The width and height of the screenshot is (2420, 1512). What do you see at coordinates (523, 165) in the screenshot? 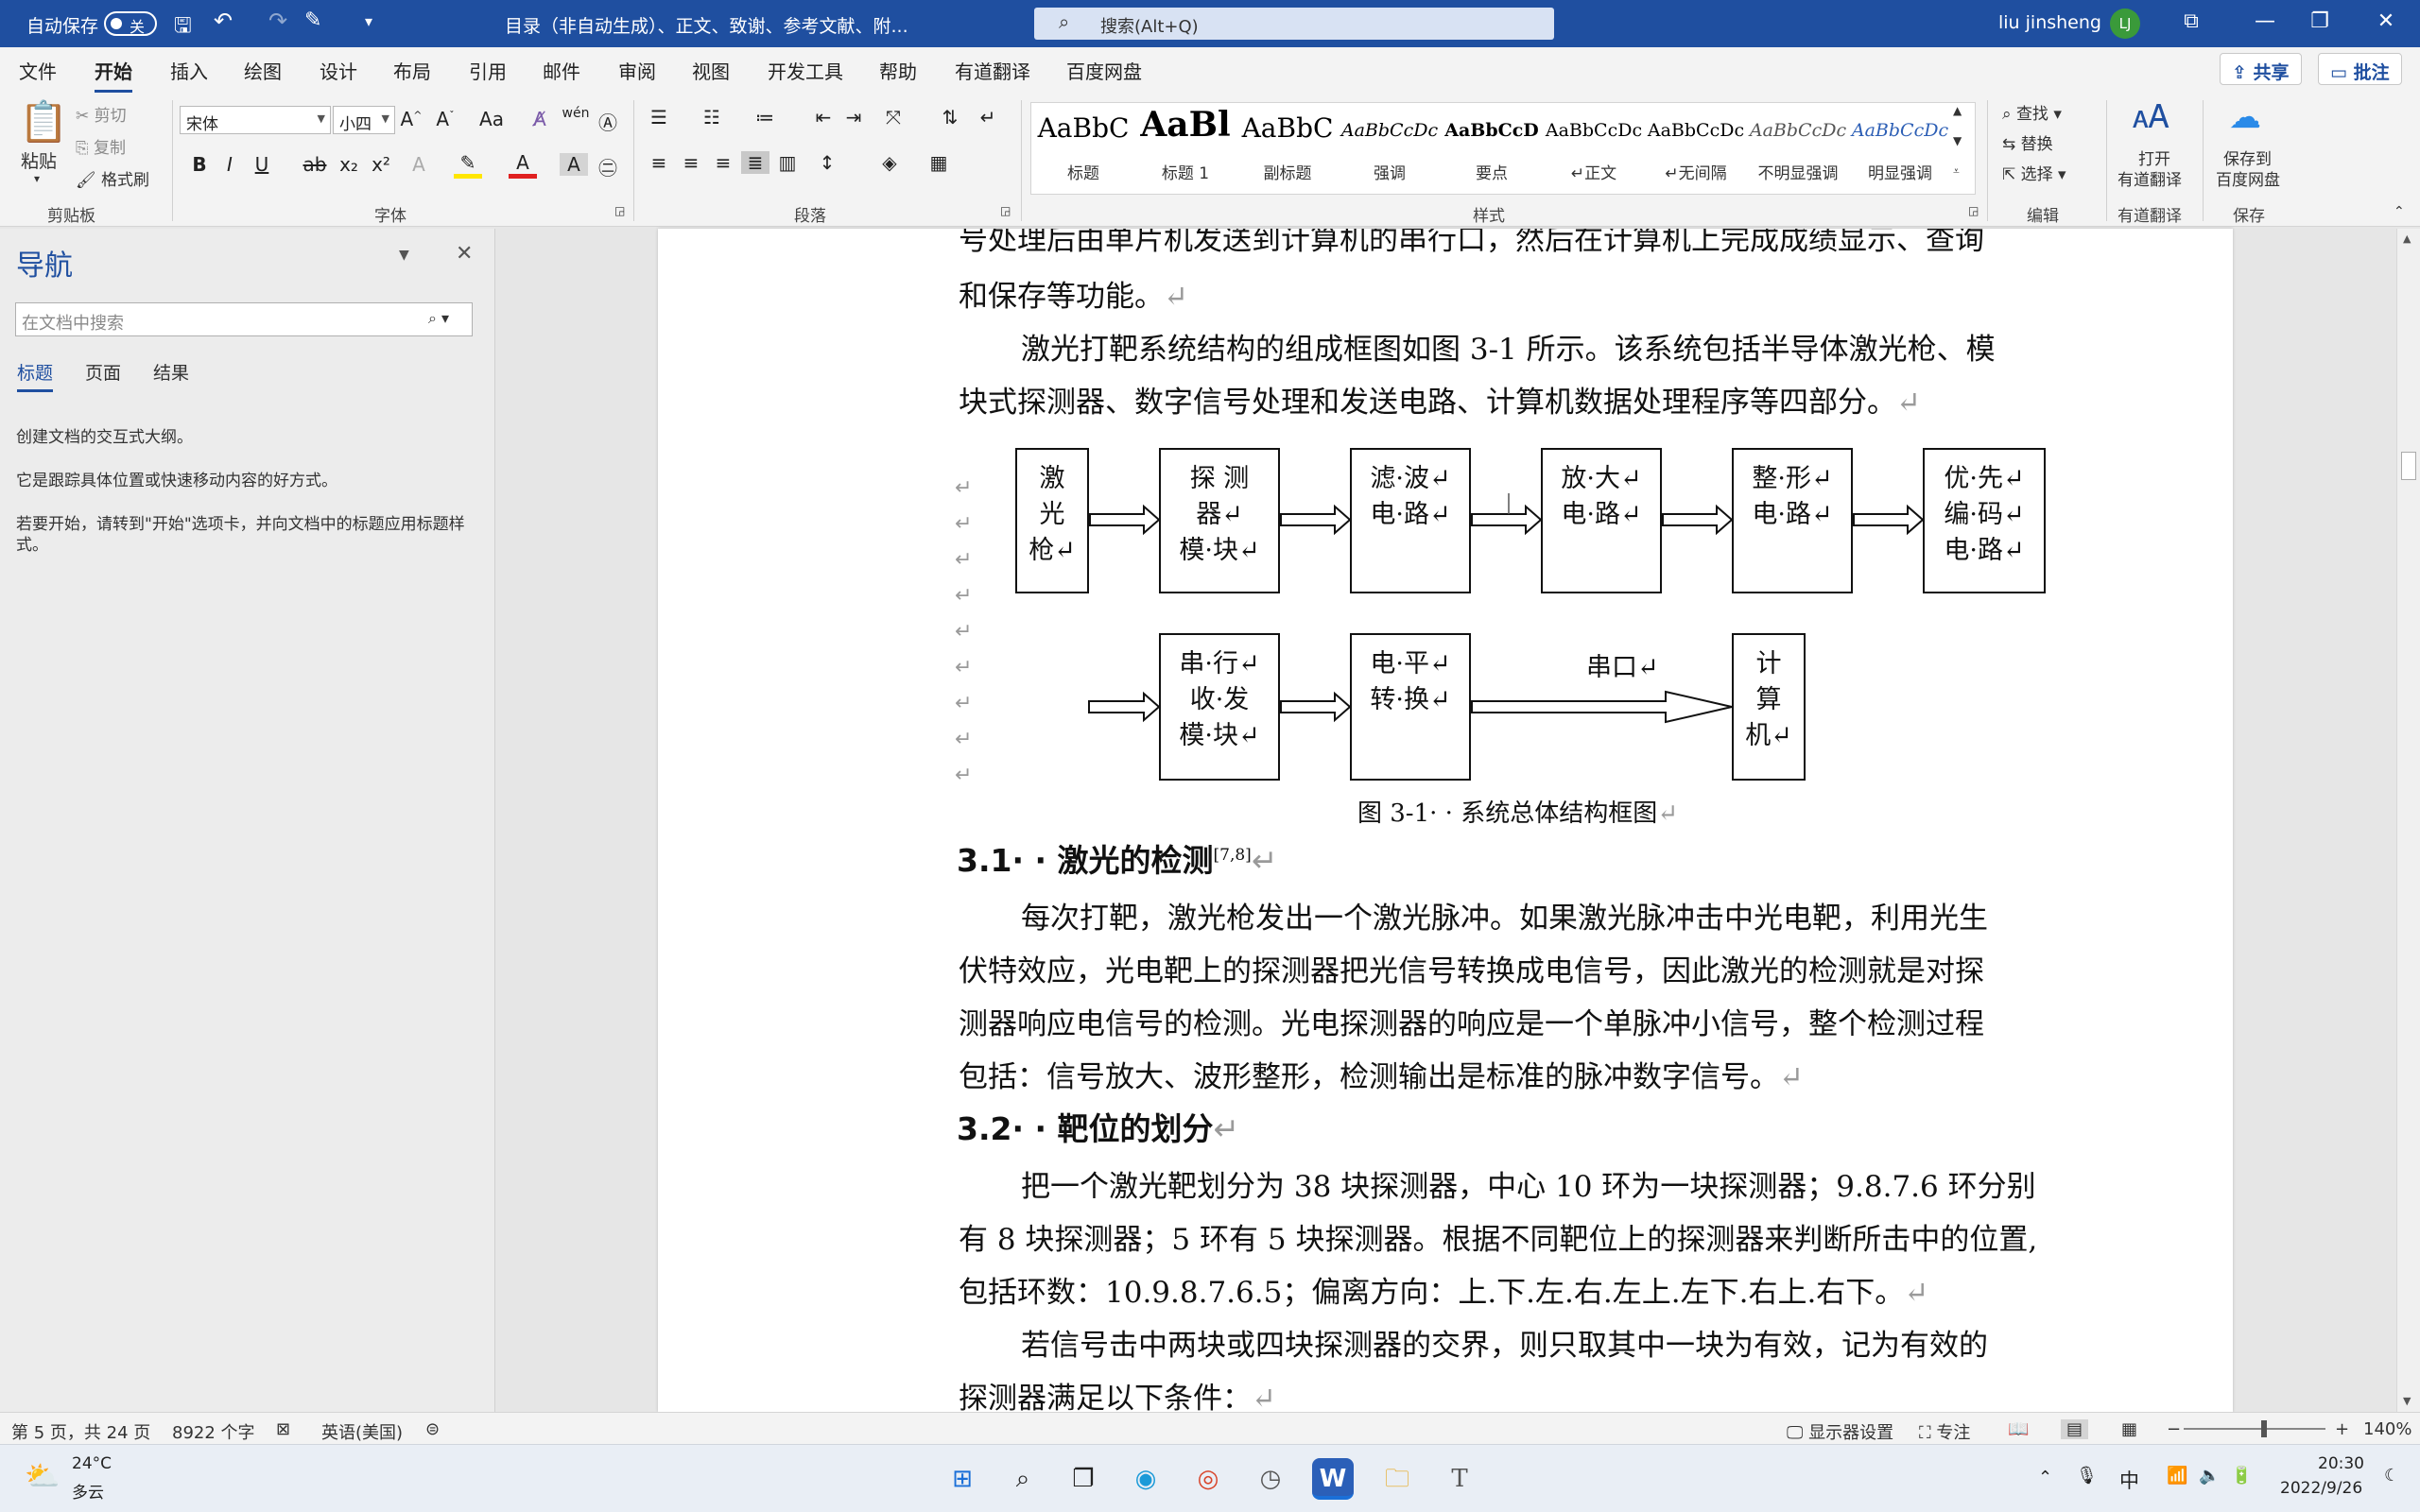
I see `font-color-icon: A` at bounding box center [523, 165].